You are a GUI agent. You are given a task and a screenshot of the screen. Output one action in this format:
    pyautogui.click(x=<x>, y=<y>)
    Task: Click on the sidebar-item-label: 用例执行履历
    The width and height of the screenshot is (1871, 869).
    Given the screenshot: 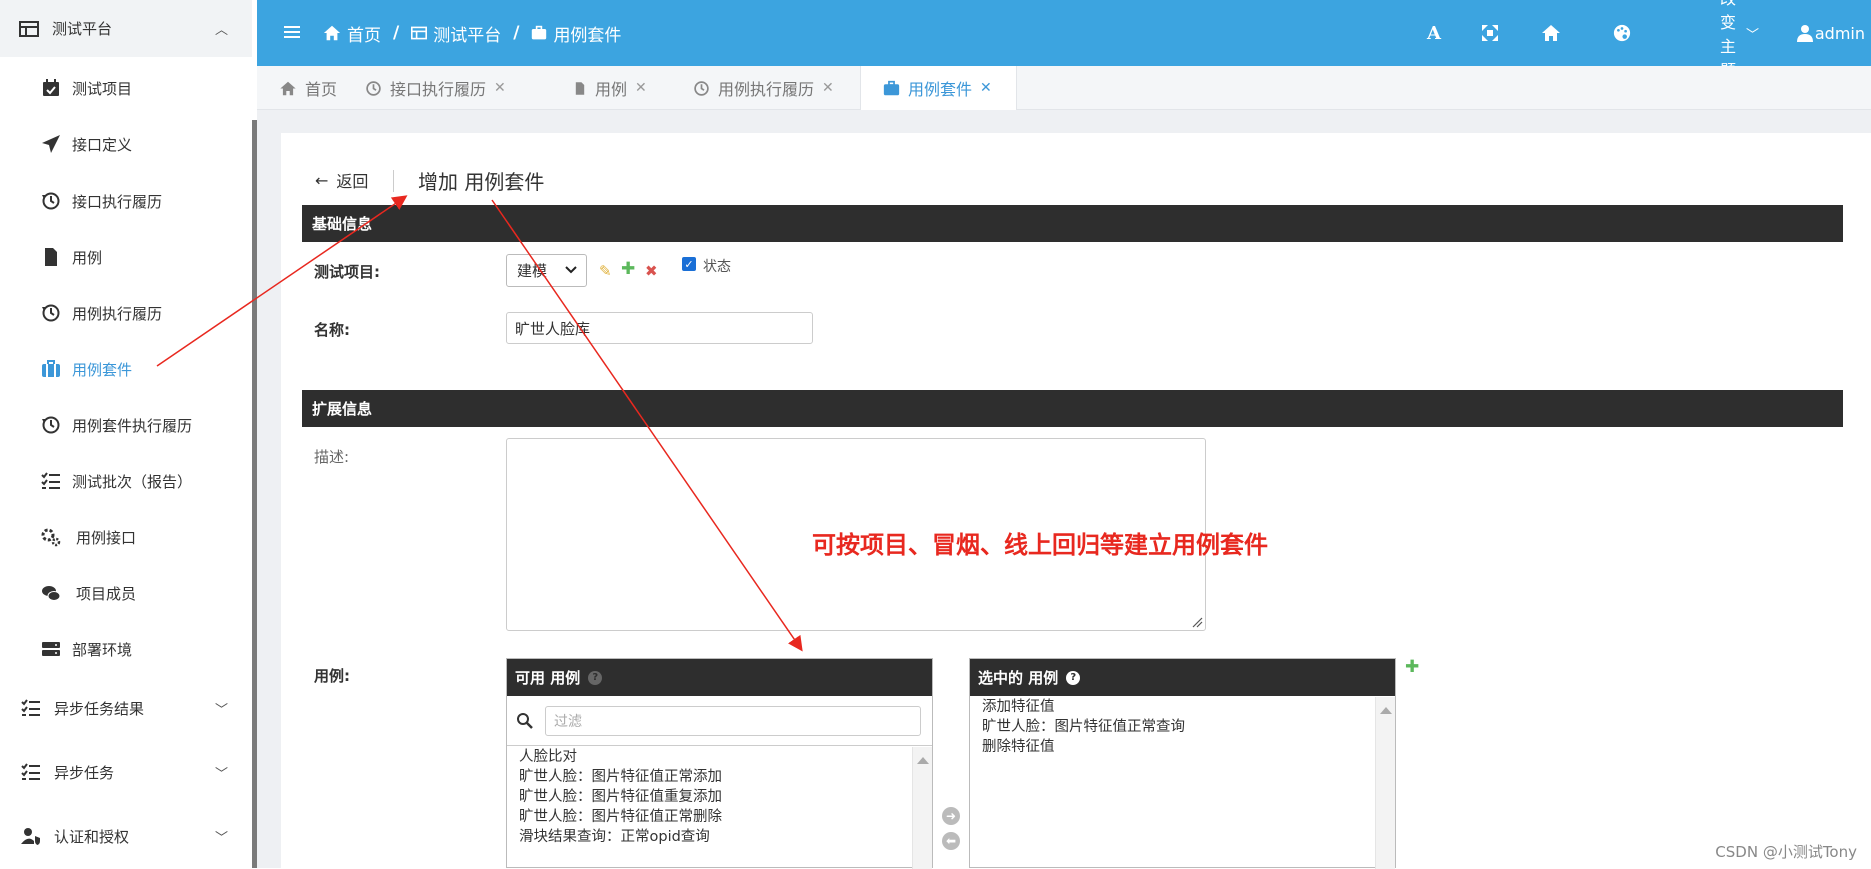 What is the action you would take?
    pyautogui.click(x=117, y=313)
    